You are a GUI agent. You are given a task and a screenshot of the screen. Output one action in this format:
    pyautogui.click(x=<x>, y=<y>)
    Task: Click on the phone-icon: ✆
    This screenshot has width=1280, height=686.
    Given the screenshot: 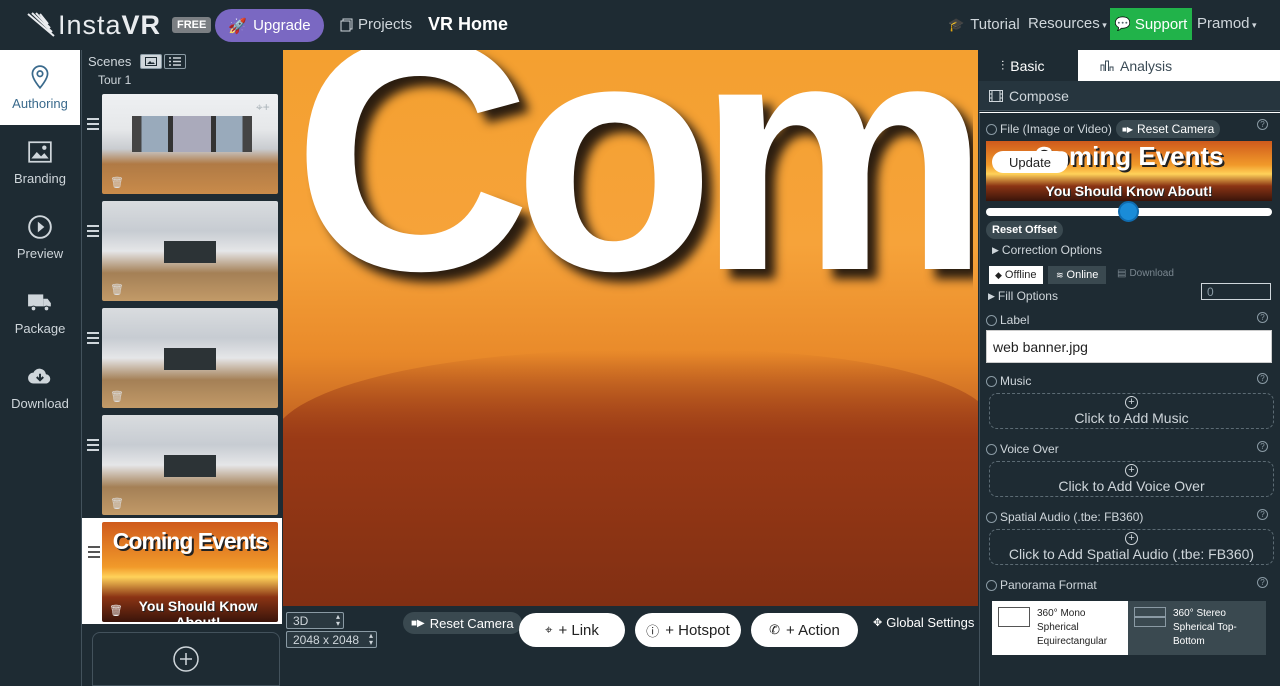 What is the action you would take?
    pyautogui.click(x=775, y=629)
    